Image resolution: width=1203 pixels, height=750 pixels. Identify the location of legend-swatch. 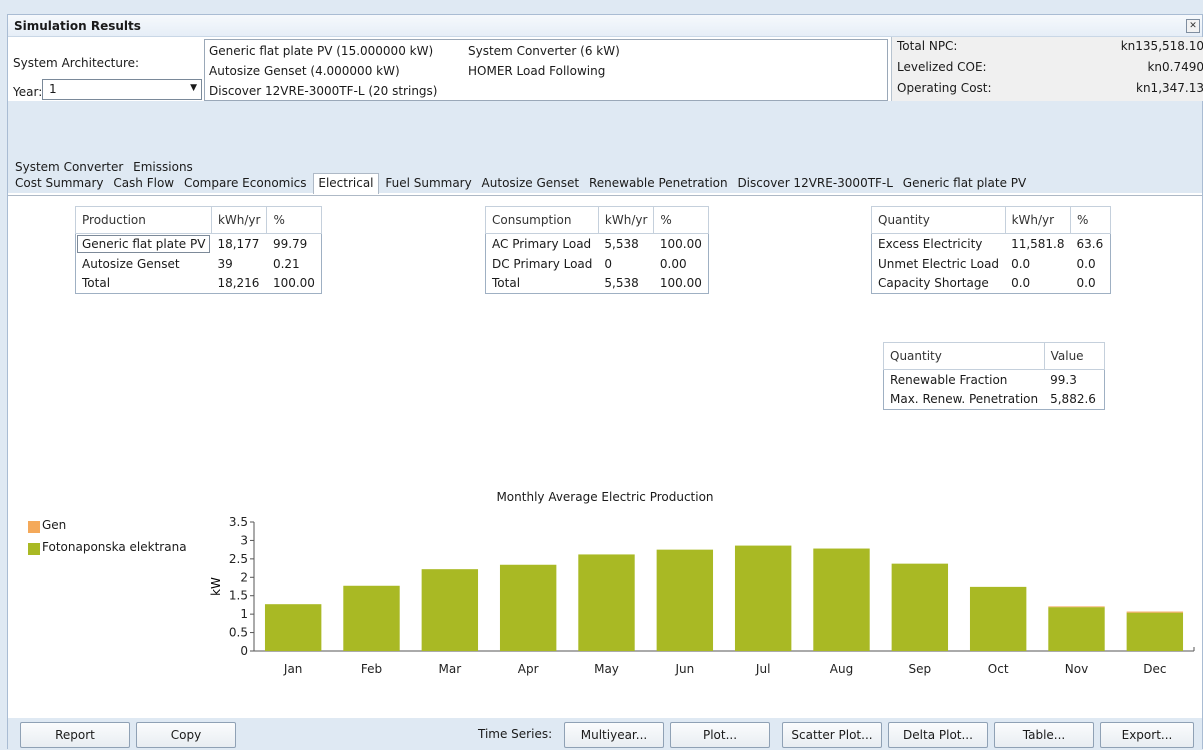
(34, 549).